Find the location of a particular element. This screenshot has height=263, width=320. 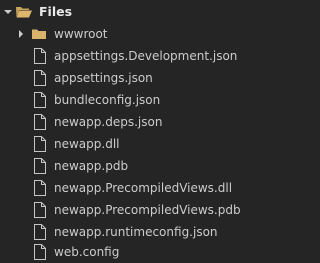

tree-item-label: newapp.pdb is located at coordinates (91, 166).